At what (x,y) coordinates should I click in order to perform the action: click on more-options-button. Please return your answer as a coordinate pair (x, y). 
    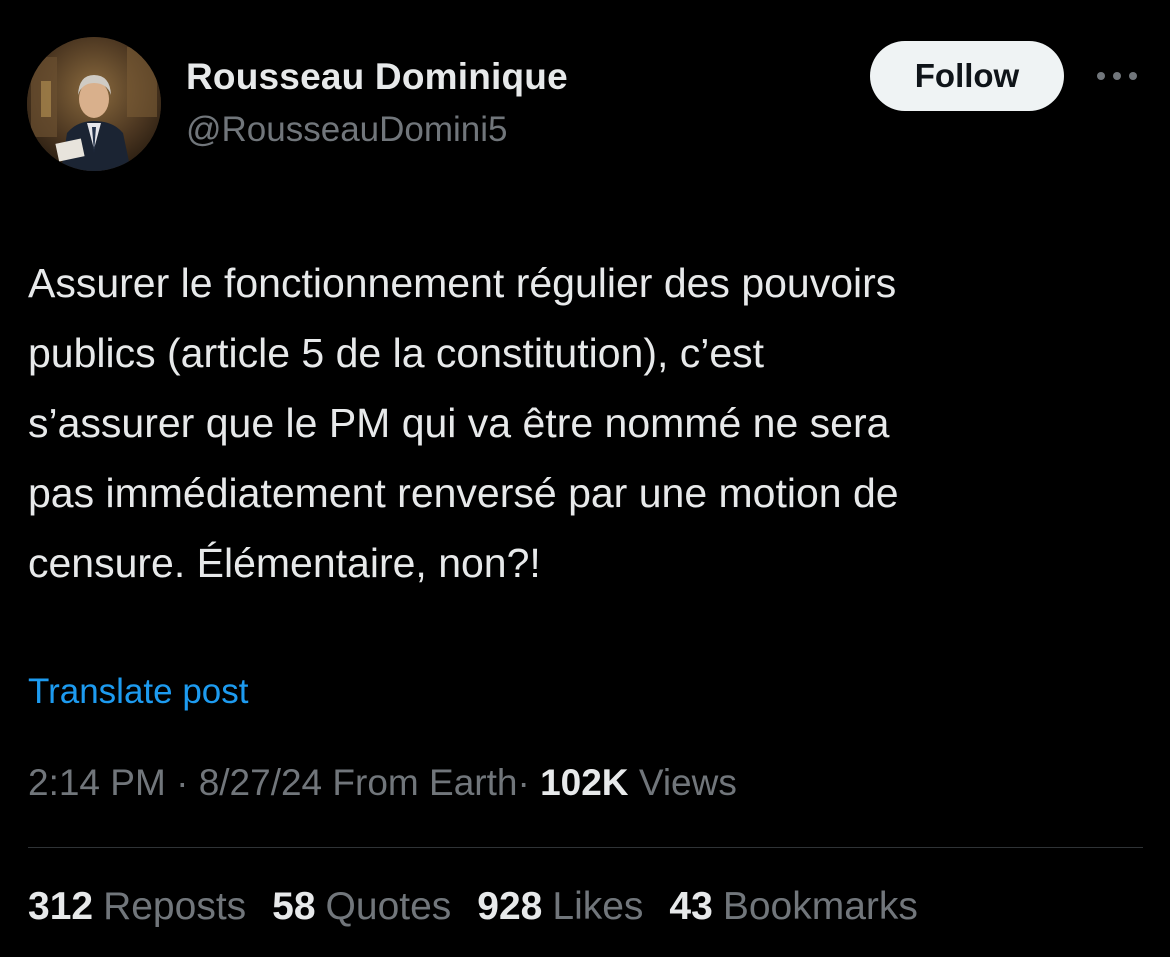
    Looking at the image, I should click on (1117, 76).